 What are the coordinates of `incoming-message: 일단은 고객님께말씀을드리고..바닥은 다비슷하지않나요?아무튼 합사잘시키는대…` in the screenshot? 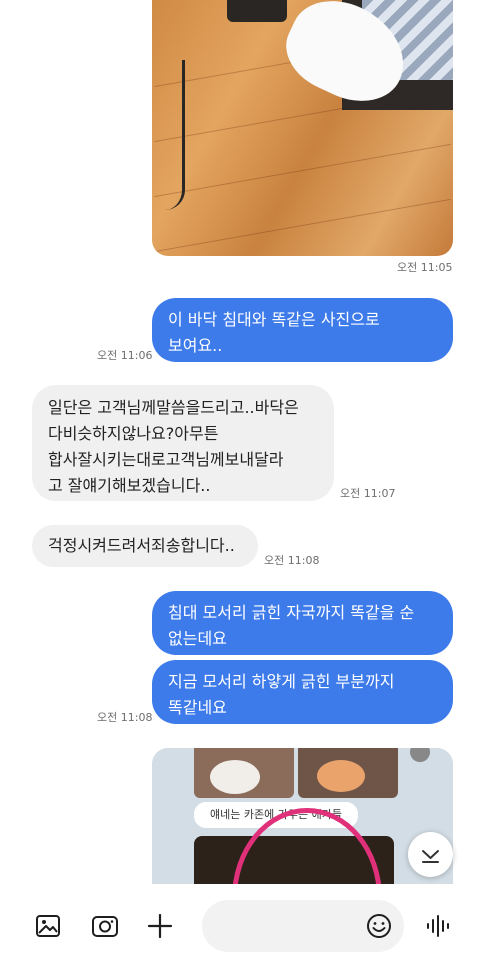 It's located at (183, 443).